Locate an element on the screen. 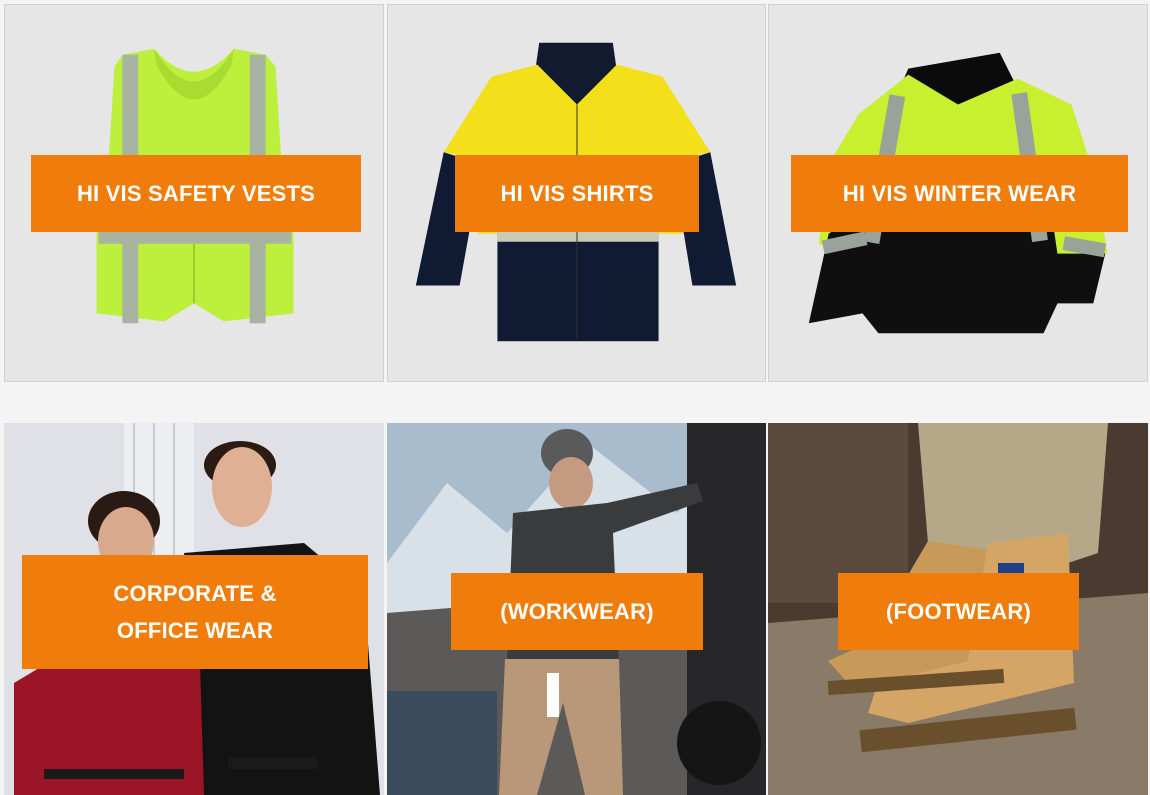 This screenshot has height=795, width=1150. category-label: (FOOTWEAR) is located at coordinates (958, 611).